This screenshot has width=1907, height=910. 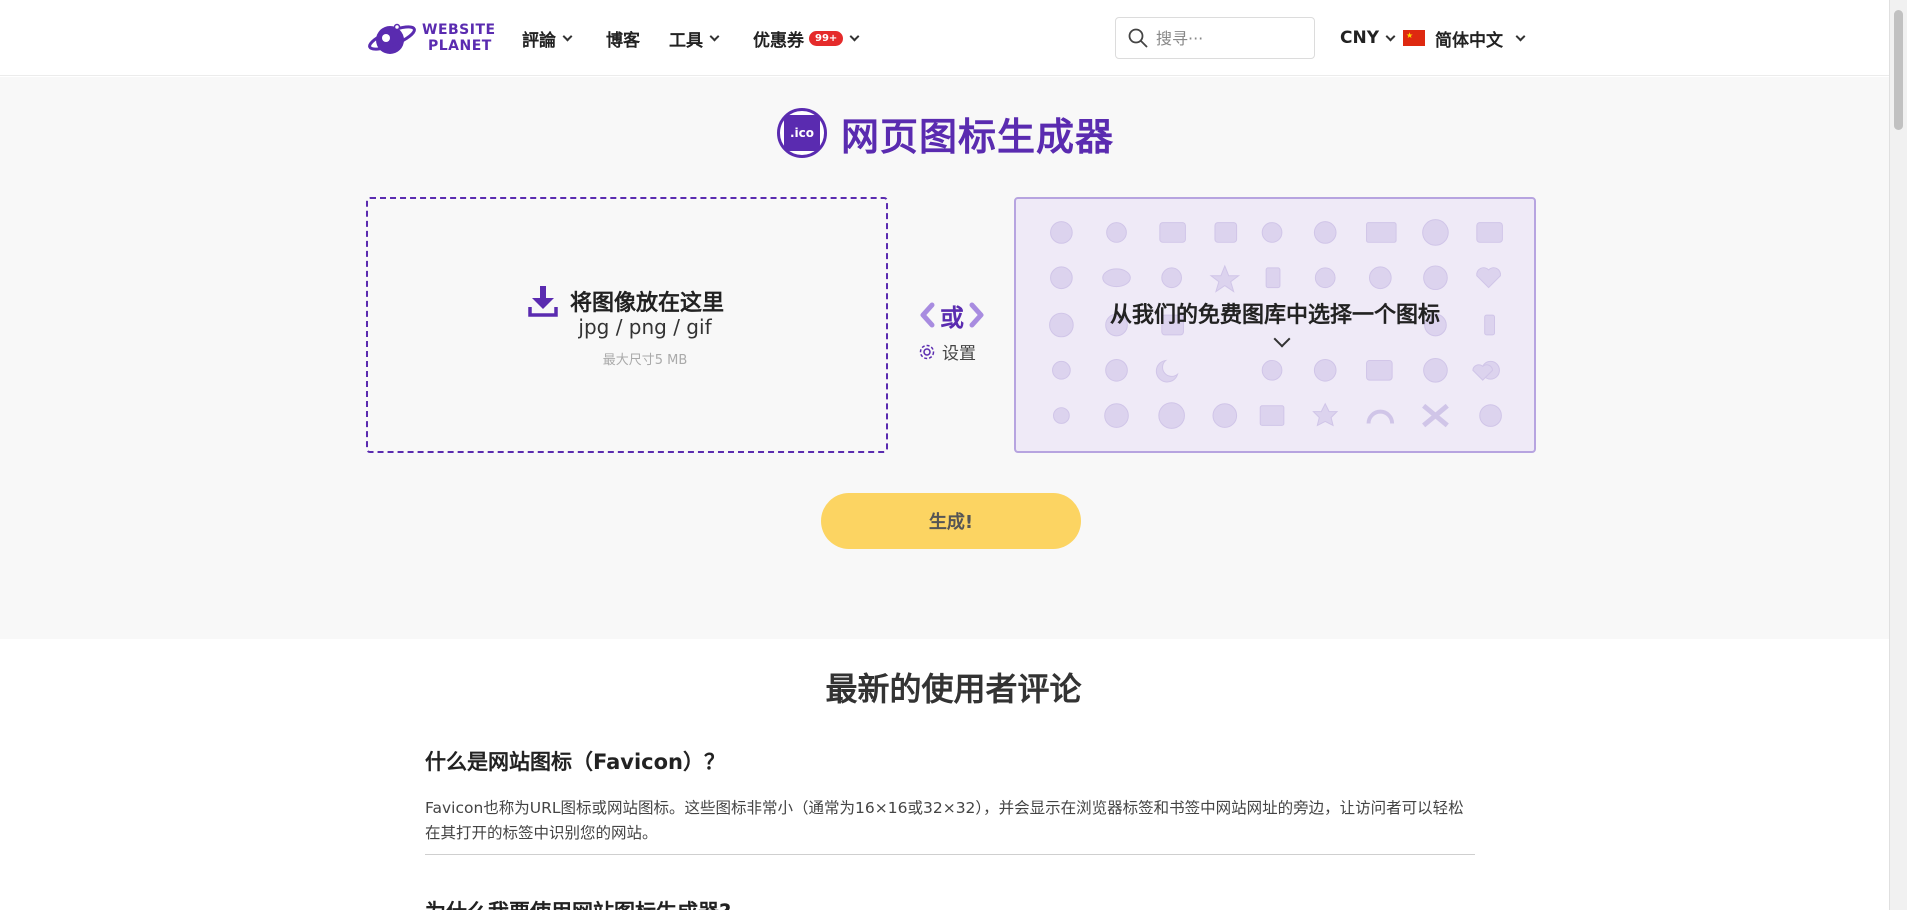 I want to click on or-separator: 或, so click(x=952, y=315).